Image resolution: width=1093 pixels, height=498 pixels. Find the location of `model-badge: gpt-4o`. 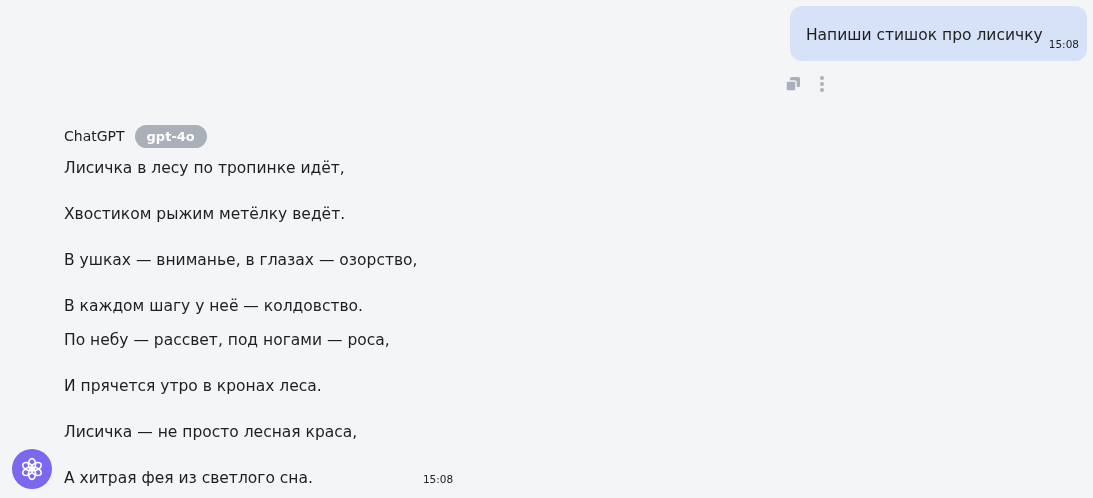

model-badge: gpt-4o is located at coordinates (170, 136).